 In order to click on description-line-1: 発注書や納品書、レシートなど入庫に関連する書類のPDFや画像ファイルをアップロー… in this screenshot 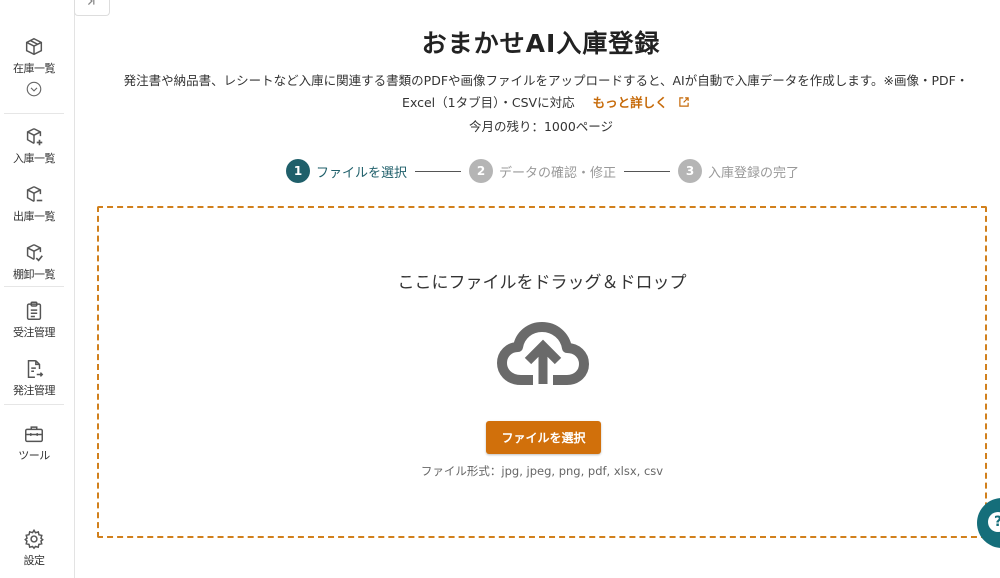, I will do `click(546, 80)`.